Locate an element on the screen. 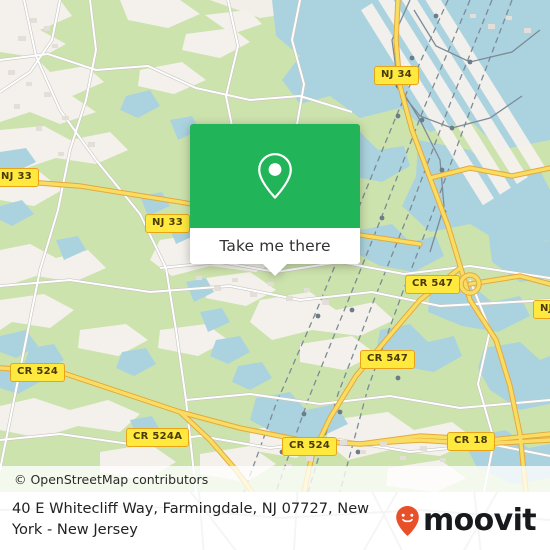 This screenshot has width=550, height=550. road-shield-cr18: CR 18 is located at coordinates (471, 441).